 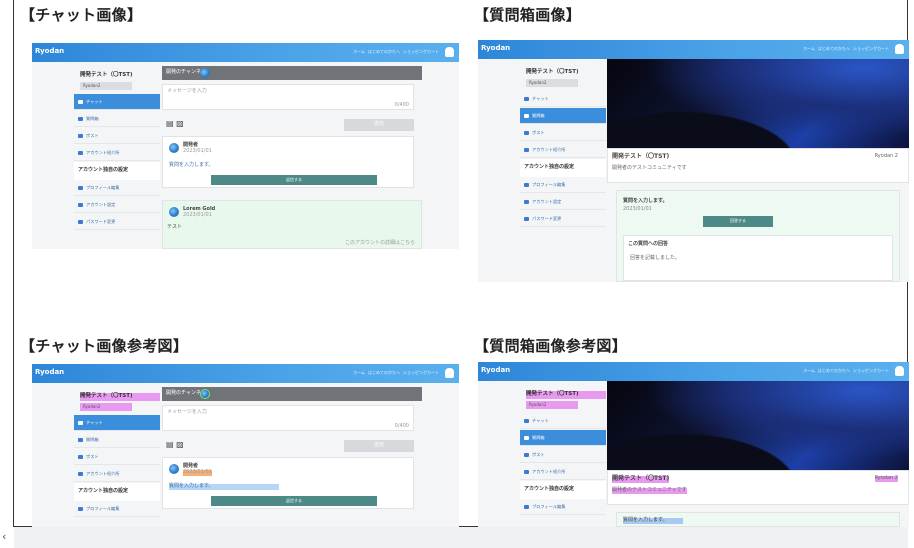 I want to click on heading-question-ref: 【質問箱画像参考図】, so click(x=551, y=346).